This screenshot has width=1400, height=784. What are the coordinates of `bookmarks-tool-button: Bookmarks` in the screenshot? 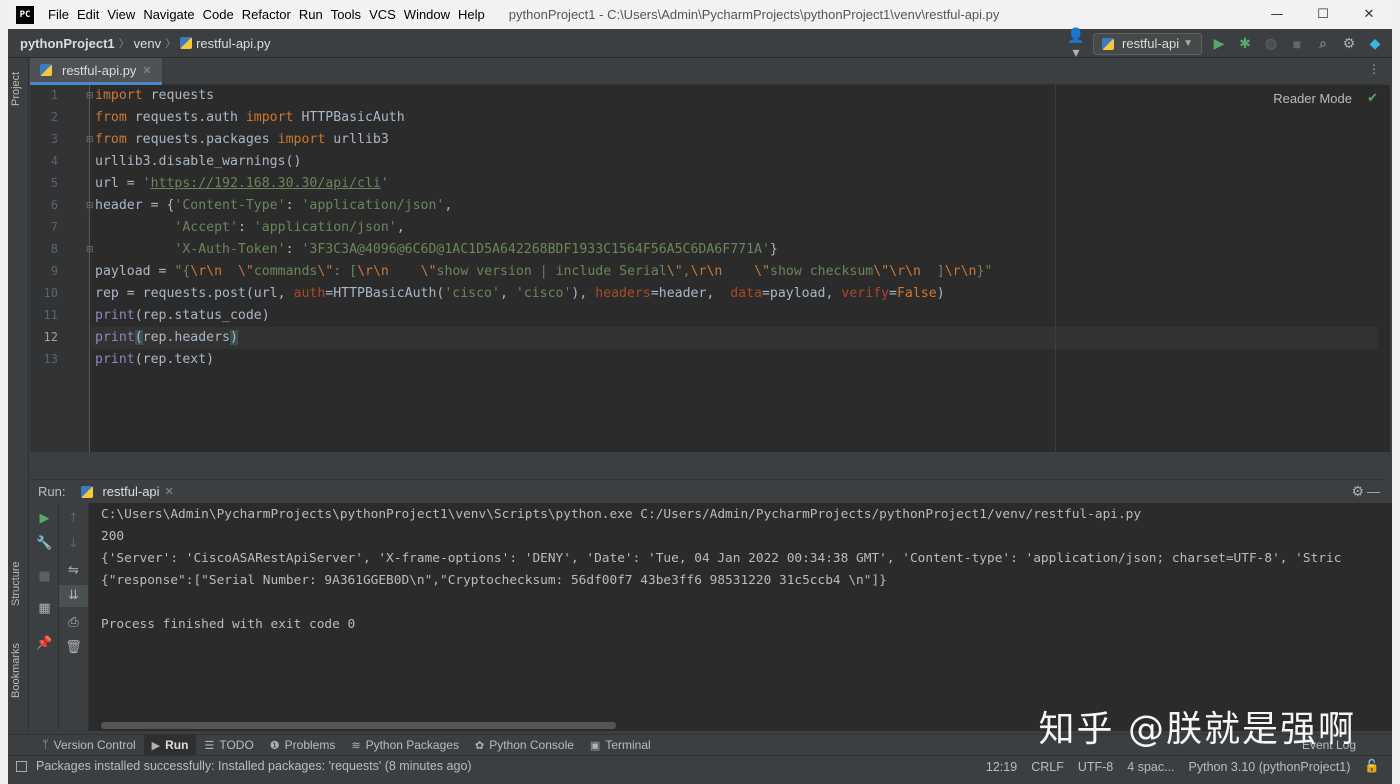 It's located at (16, 670).